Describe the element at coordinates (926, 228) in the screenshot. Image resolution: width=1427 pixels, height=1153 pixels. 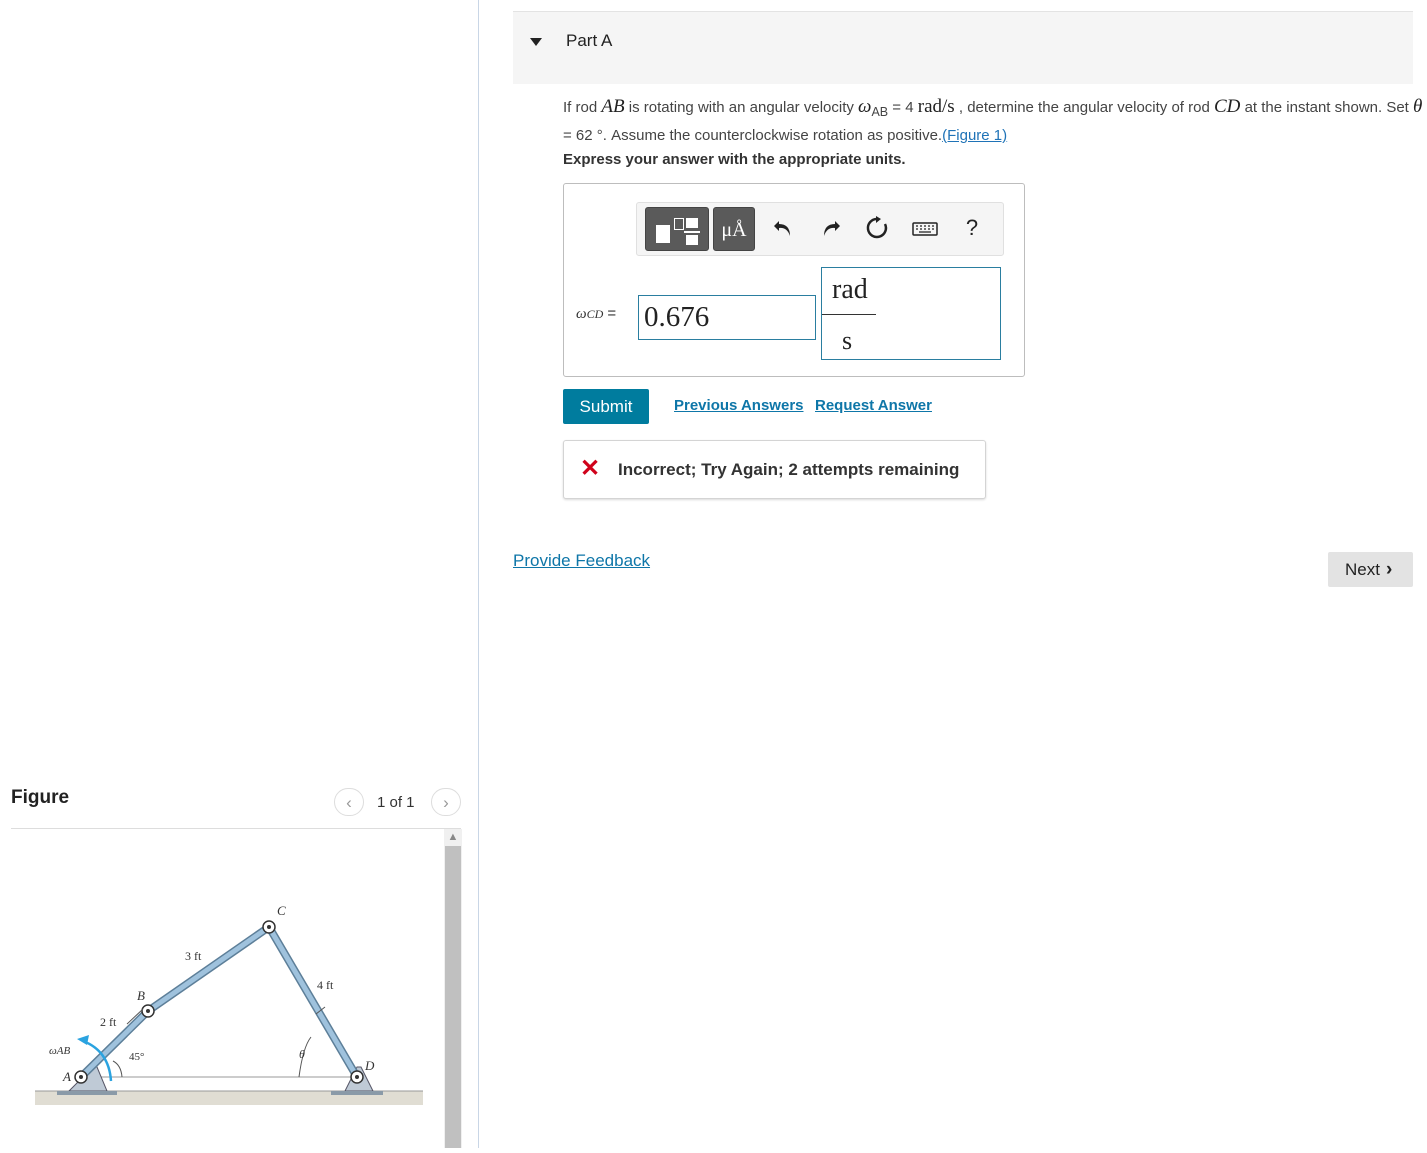
I see `keyboard-icon` at that location.